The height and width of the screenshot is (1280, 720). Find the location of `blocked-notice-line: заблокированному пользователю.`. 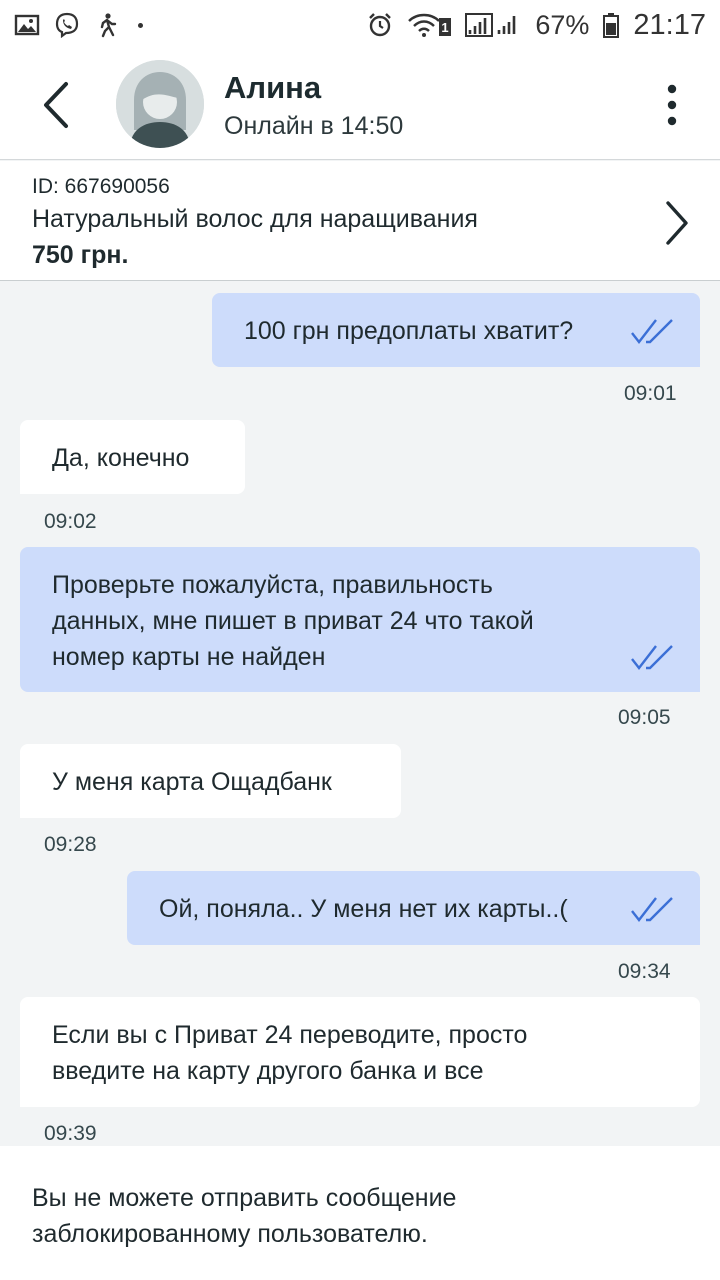

blocked-notice-line: заблокированному пользователю. is located at coordinates (230, 1234).